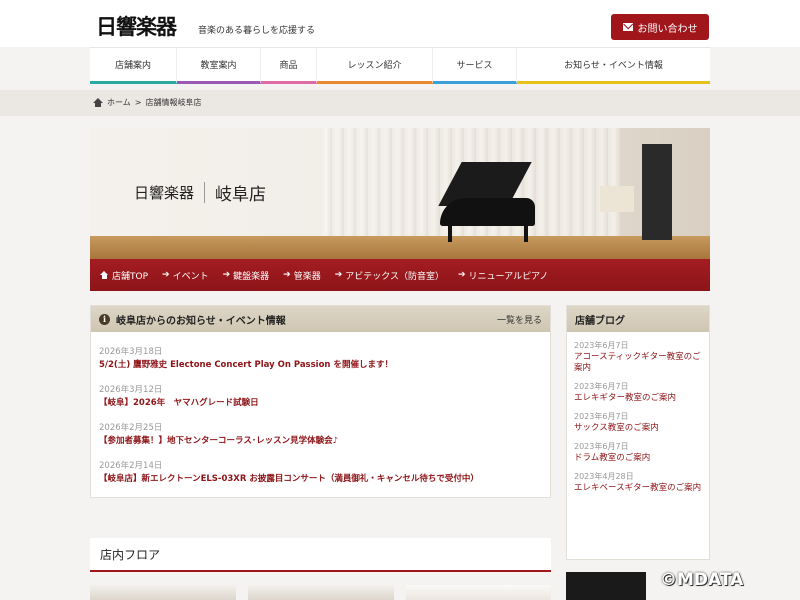 Image resolution: width=800 pixels, height=600 pixels. Describe the element at coordinates (487, 212) in the screenshot. I see `grand-piano-image` at that location.